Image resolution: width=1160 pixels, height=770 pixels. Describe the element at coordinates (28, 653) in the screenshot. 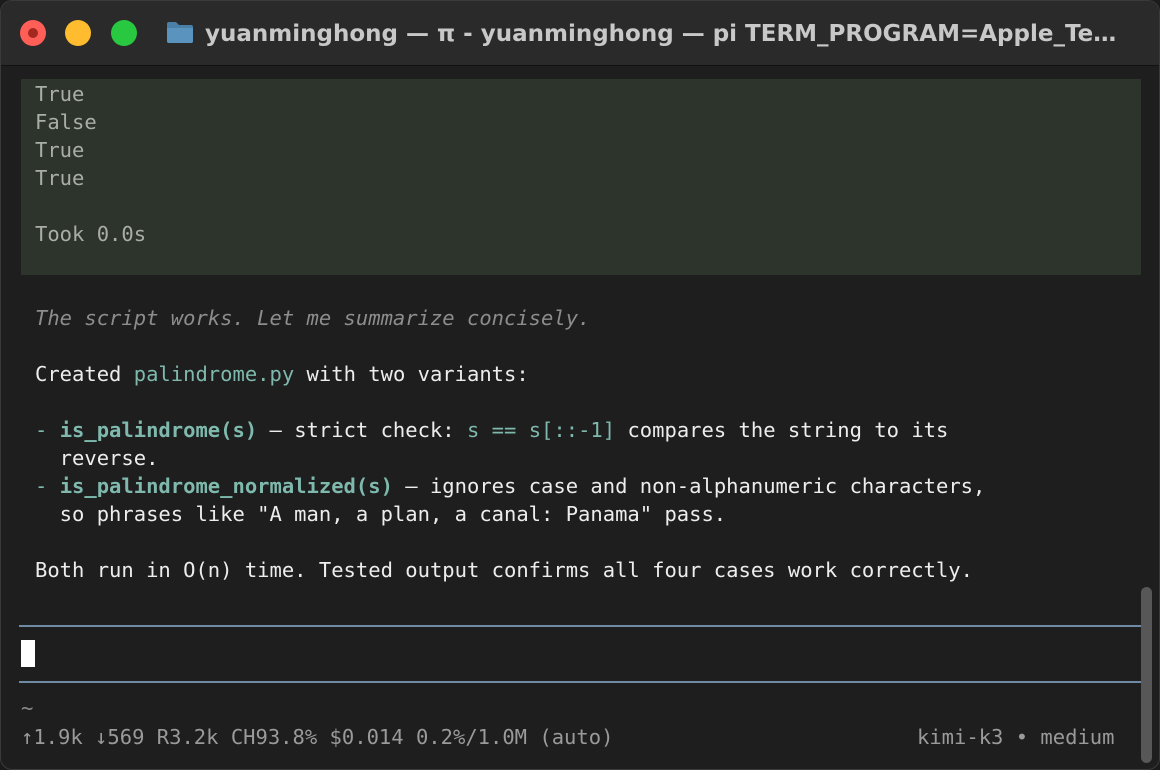

I see `text-cursor` at that location.